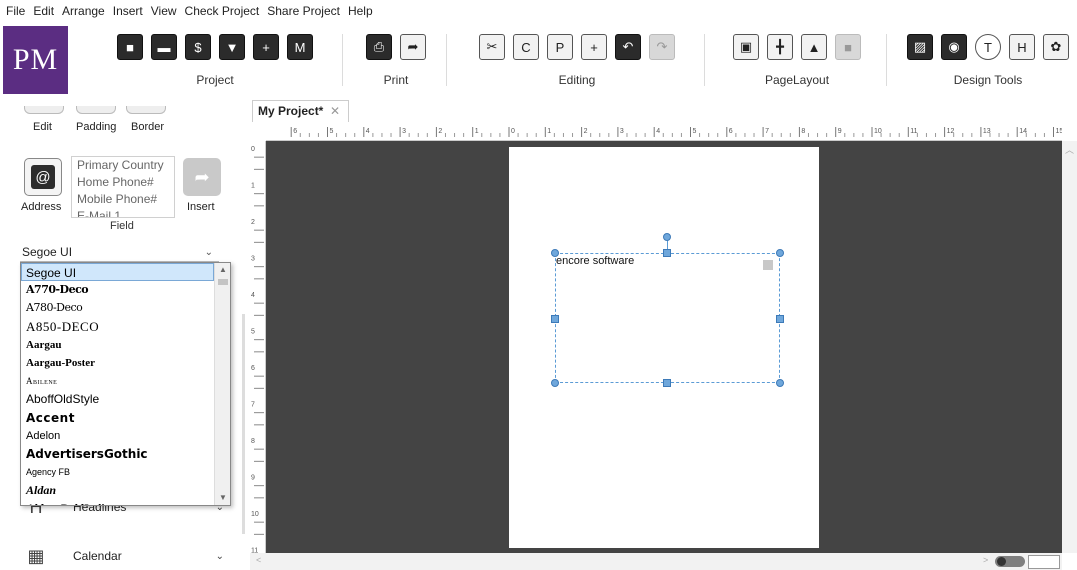 The width and height of the screenshot is (1077, 570). What do you see at coordinates (526, 47) in the screenshot?
I see `copy-icon: C` at bounding box center [526, 47].